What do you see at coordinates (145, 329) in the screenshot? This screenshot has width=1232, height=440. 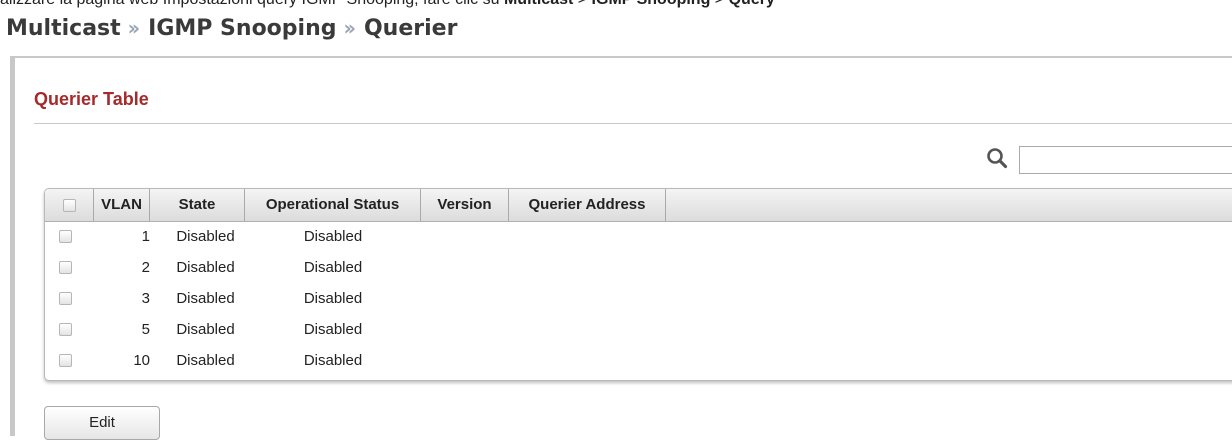 I see `cell-vlan: 5` at bounding box center [145, 329].